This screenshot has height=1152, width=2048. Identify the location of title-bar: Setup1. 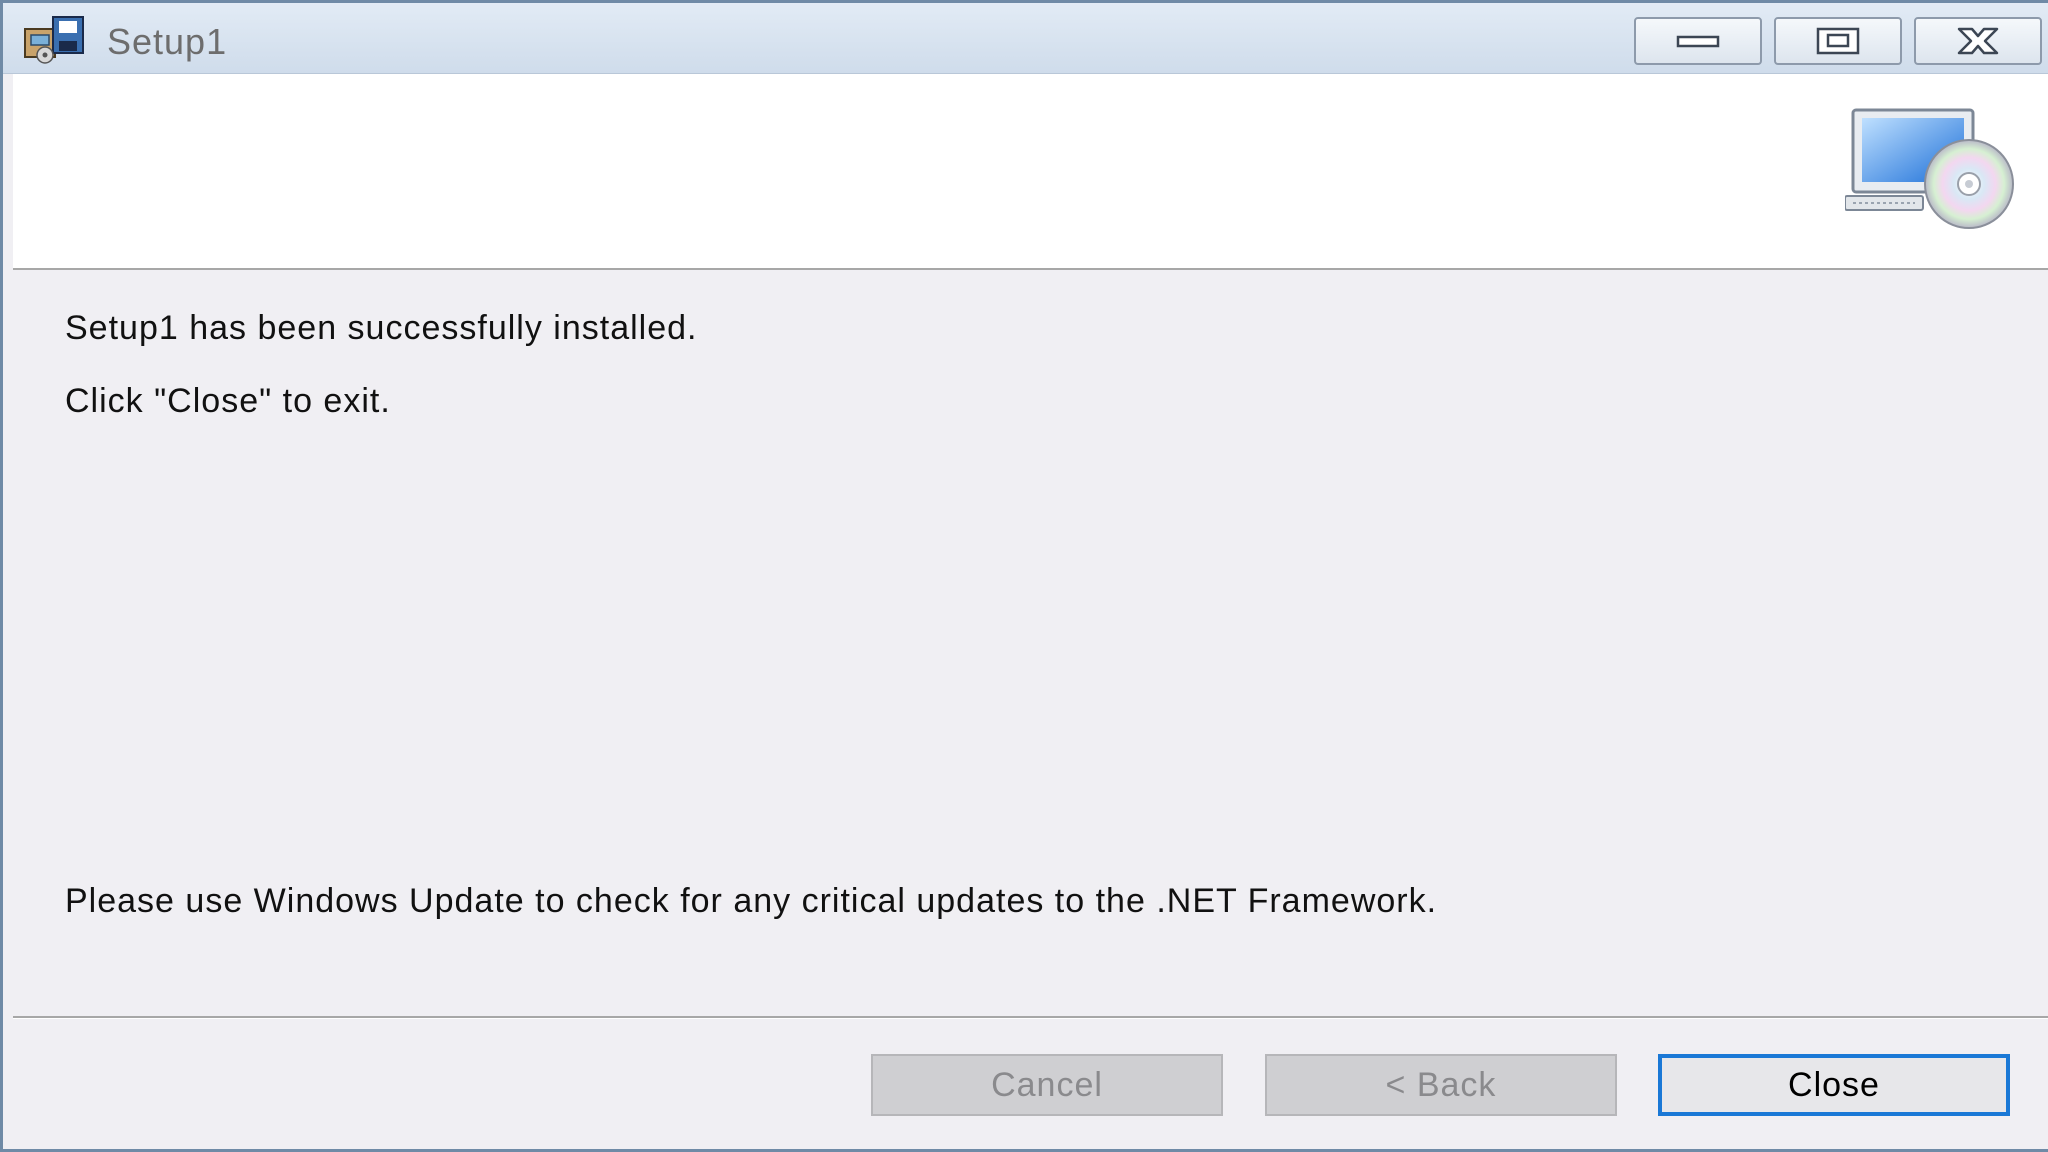
(1025, 38).